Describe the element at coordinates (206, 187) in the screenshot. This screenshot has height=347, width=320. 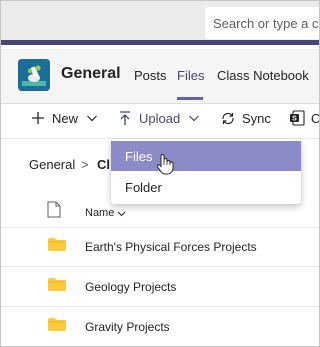
I see `menu-item-folder: Folder` at that location.